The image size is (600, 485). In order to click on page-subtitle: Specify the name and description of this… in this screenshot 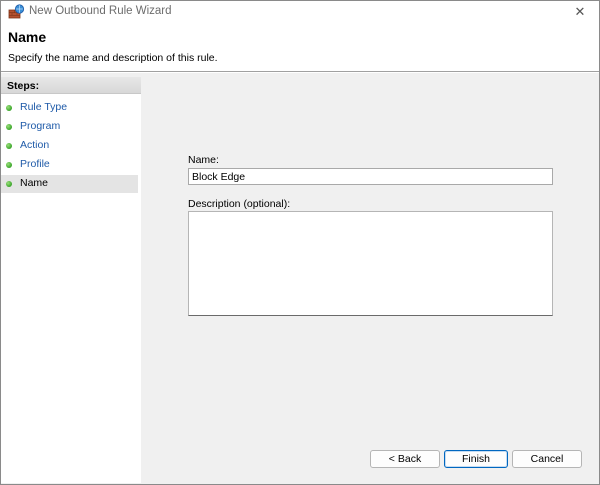, I will do `click(113, 58)`.